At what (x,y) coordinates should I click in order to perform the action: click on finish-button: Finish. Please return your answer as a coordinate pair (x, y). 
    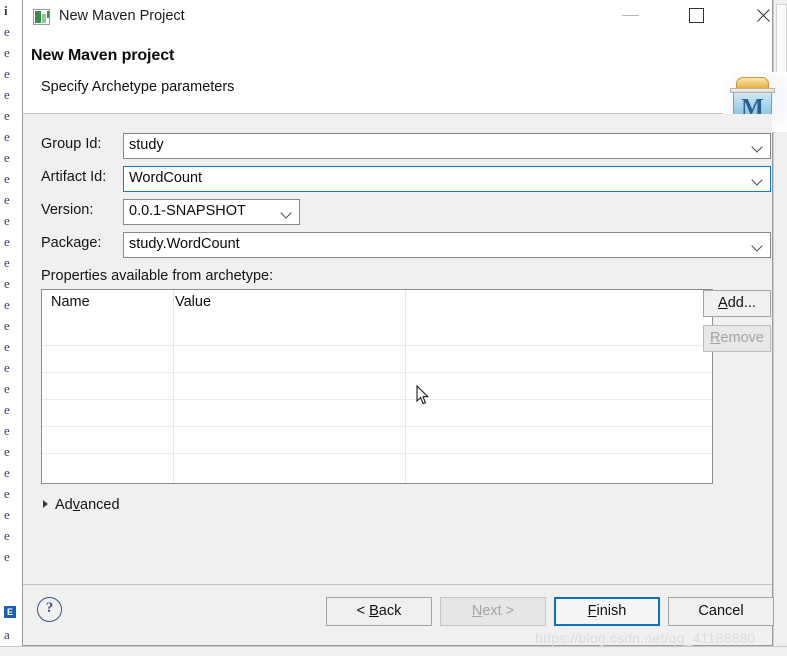
    Looking at the image, I should click on (607, 611).